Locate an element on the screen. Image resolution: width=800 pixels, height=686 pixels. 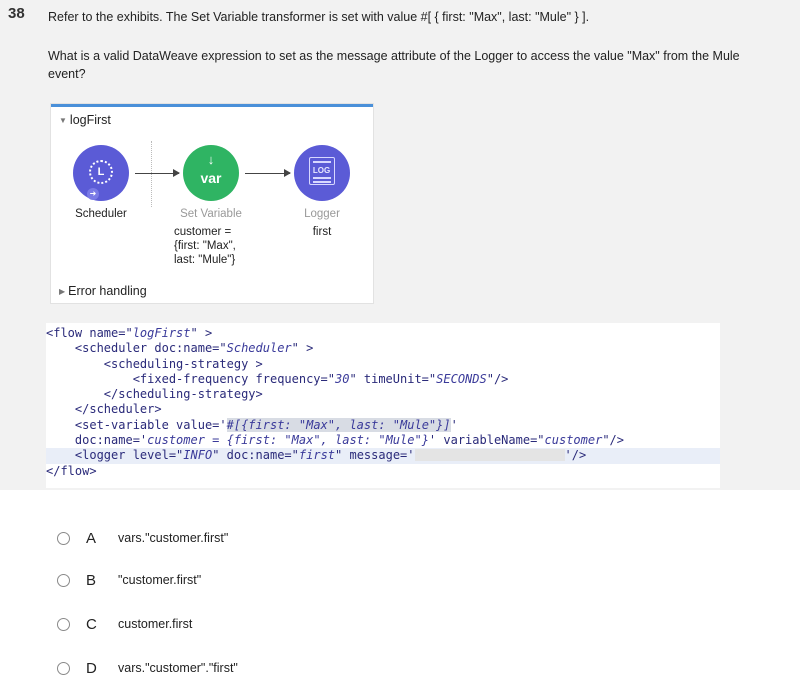
log-icon: LOG is located at coordinates (322, 171).